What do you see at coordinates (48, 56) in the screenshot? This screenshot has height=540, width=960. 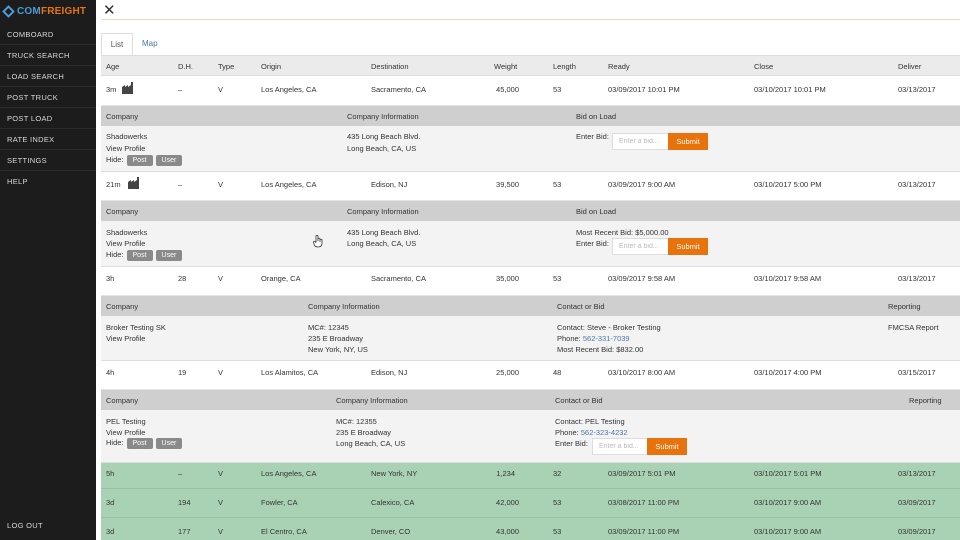 I see `sidebar-item-truck-search: TRUCK SEARCH` at bounding box center [48, 56].